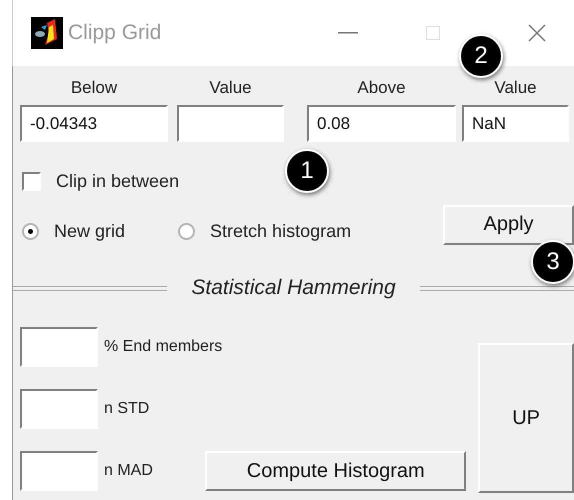 The image size is (574, 500). What do you see at coordinates (537, 33) in the screenshot?
I see `close-icon` at bounding box center [537, 33].